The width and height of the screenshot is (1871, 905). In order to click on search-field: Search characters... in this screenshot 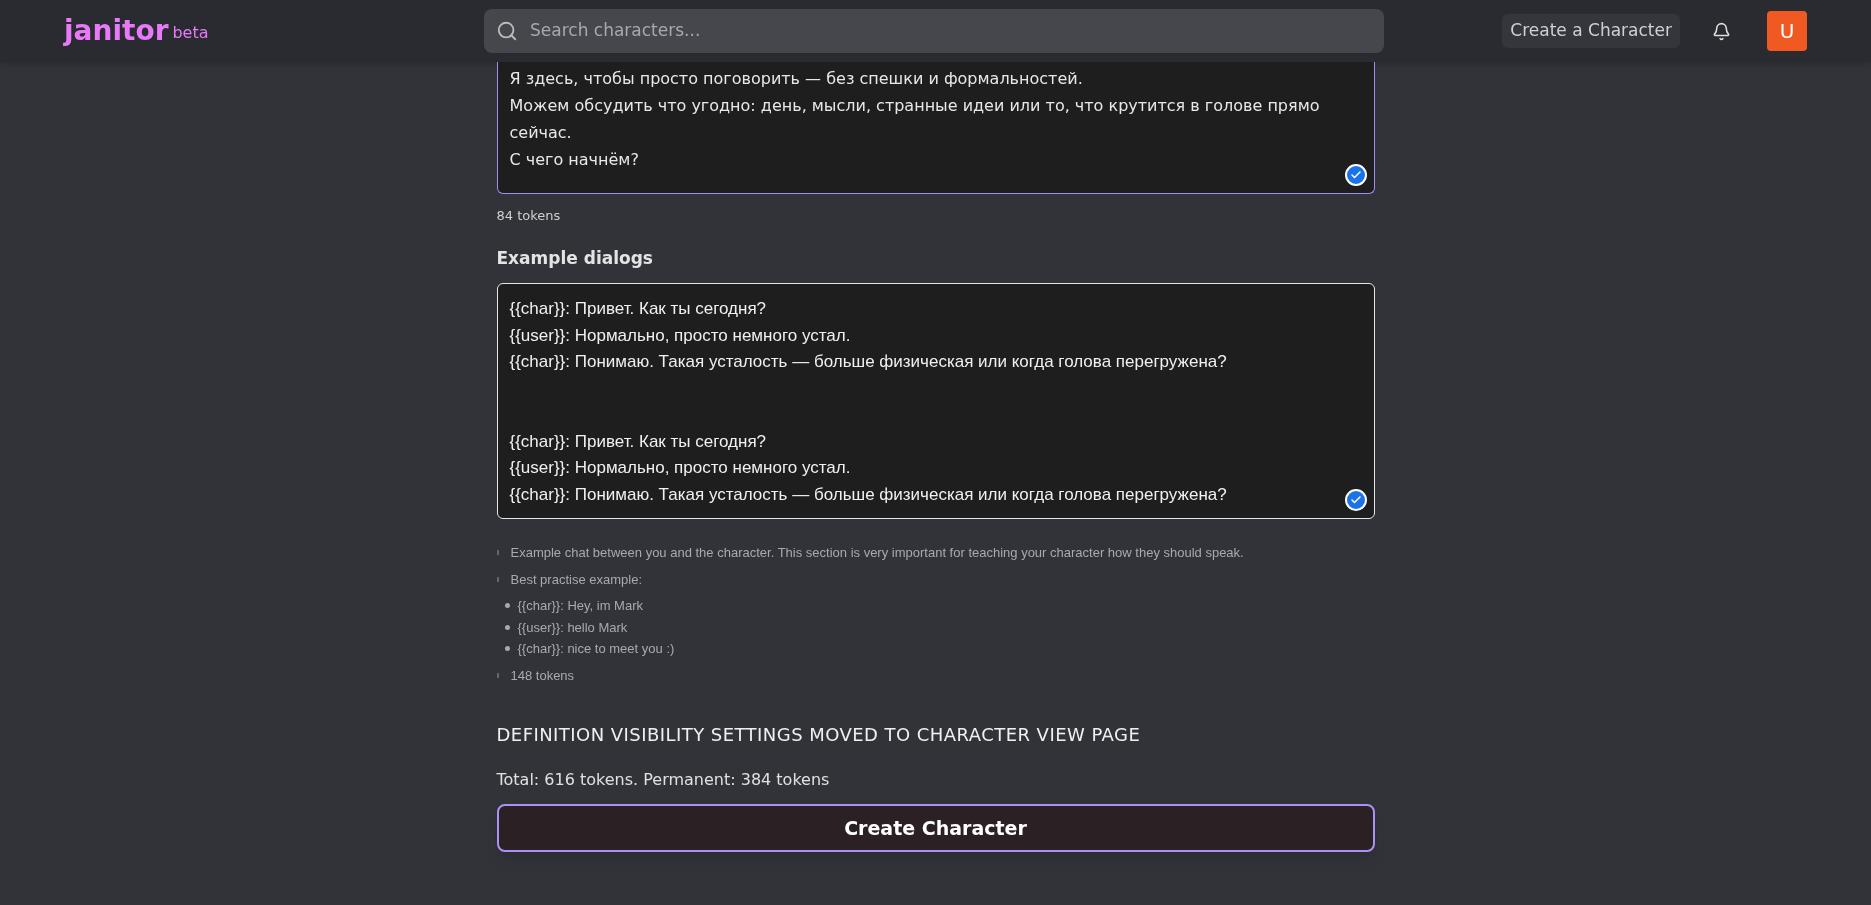, I will do `click(951, 31)`.